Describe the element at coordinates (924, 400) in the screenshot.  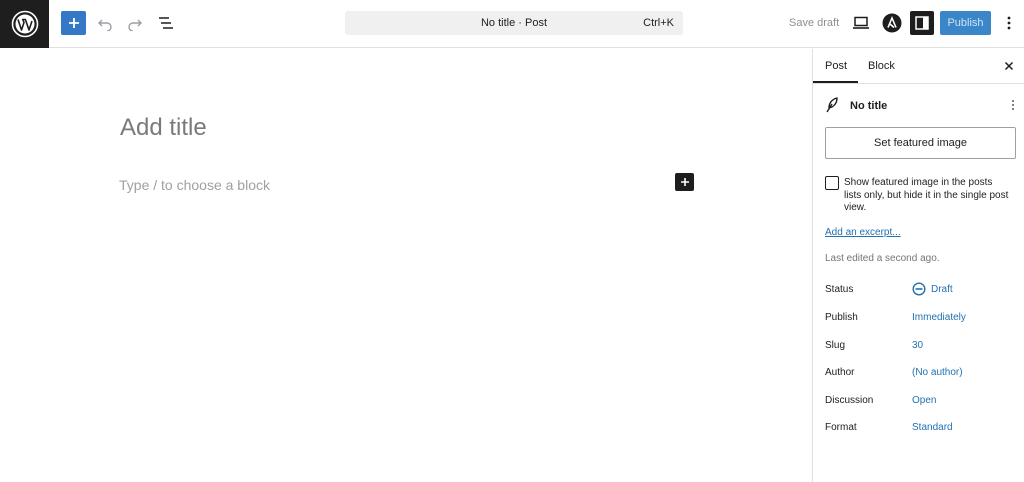
I see `discussion-button: Open` at that location.